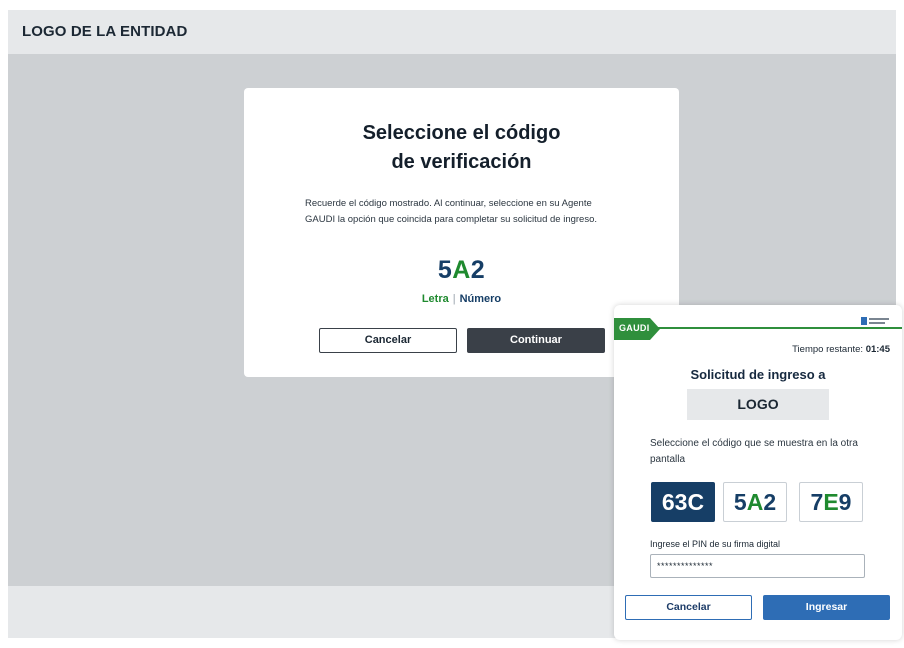  Describe the element at coordinates (480, 299) in the screenshot. I see `legend-numero: Número` at that location.